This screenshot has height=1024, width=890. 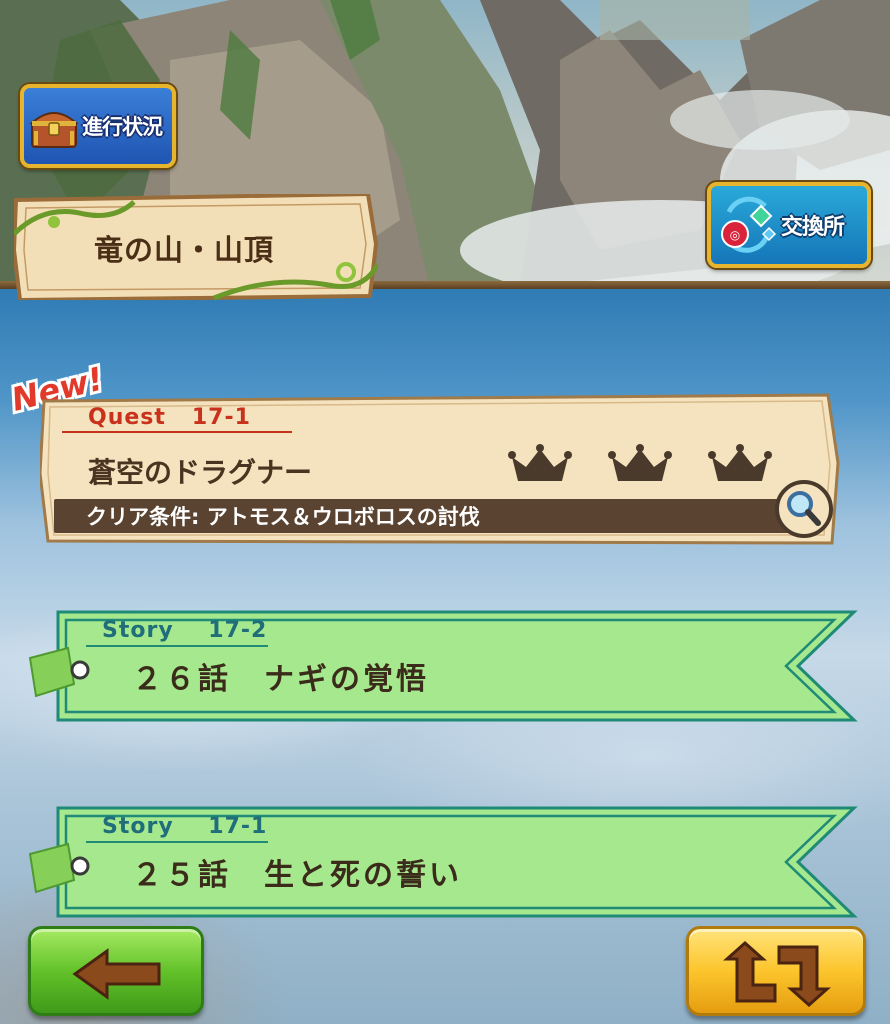 What do you see at coordinates (804, 509) in the screenshot?
I see `magnifier-icon` at bounding box center [804, 509].